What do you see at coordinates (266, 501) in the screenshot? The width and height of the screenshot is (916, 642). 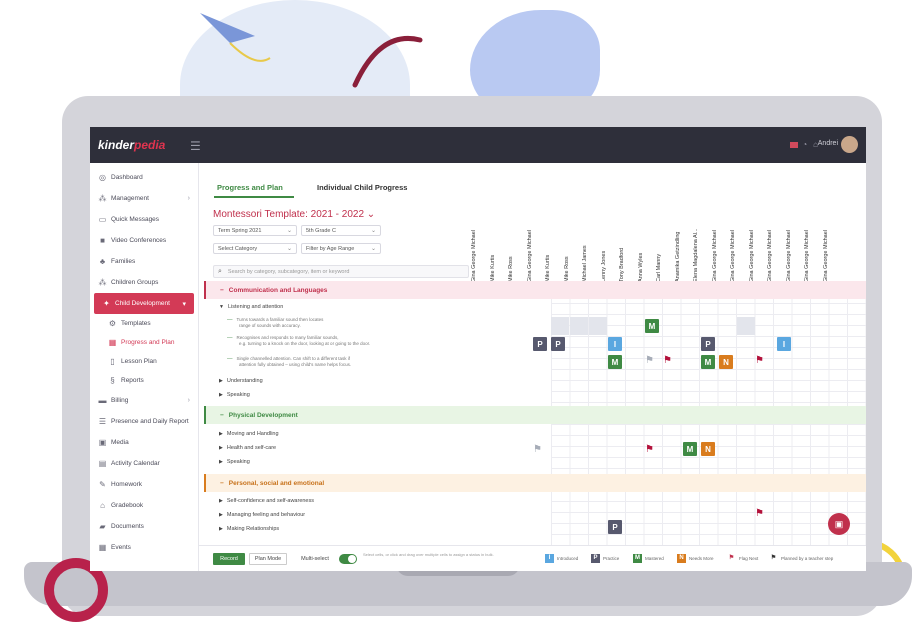 I see `subcategory-self-confidence: ▶ Self-confidence and self-awareness` at bounding box center [266, 501].